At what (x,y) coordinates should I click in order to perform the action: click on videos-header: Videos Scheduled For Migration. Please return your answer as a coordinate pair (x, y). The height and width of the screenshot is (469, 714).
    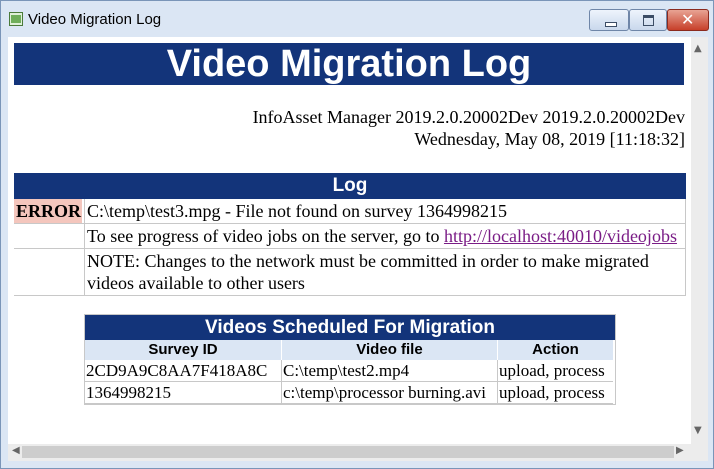
    Looking at the image, I should click on (350, 327).